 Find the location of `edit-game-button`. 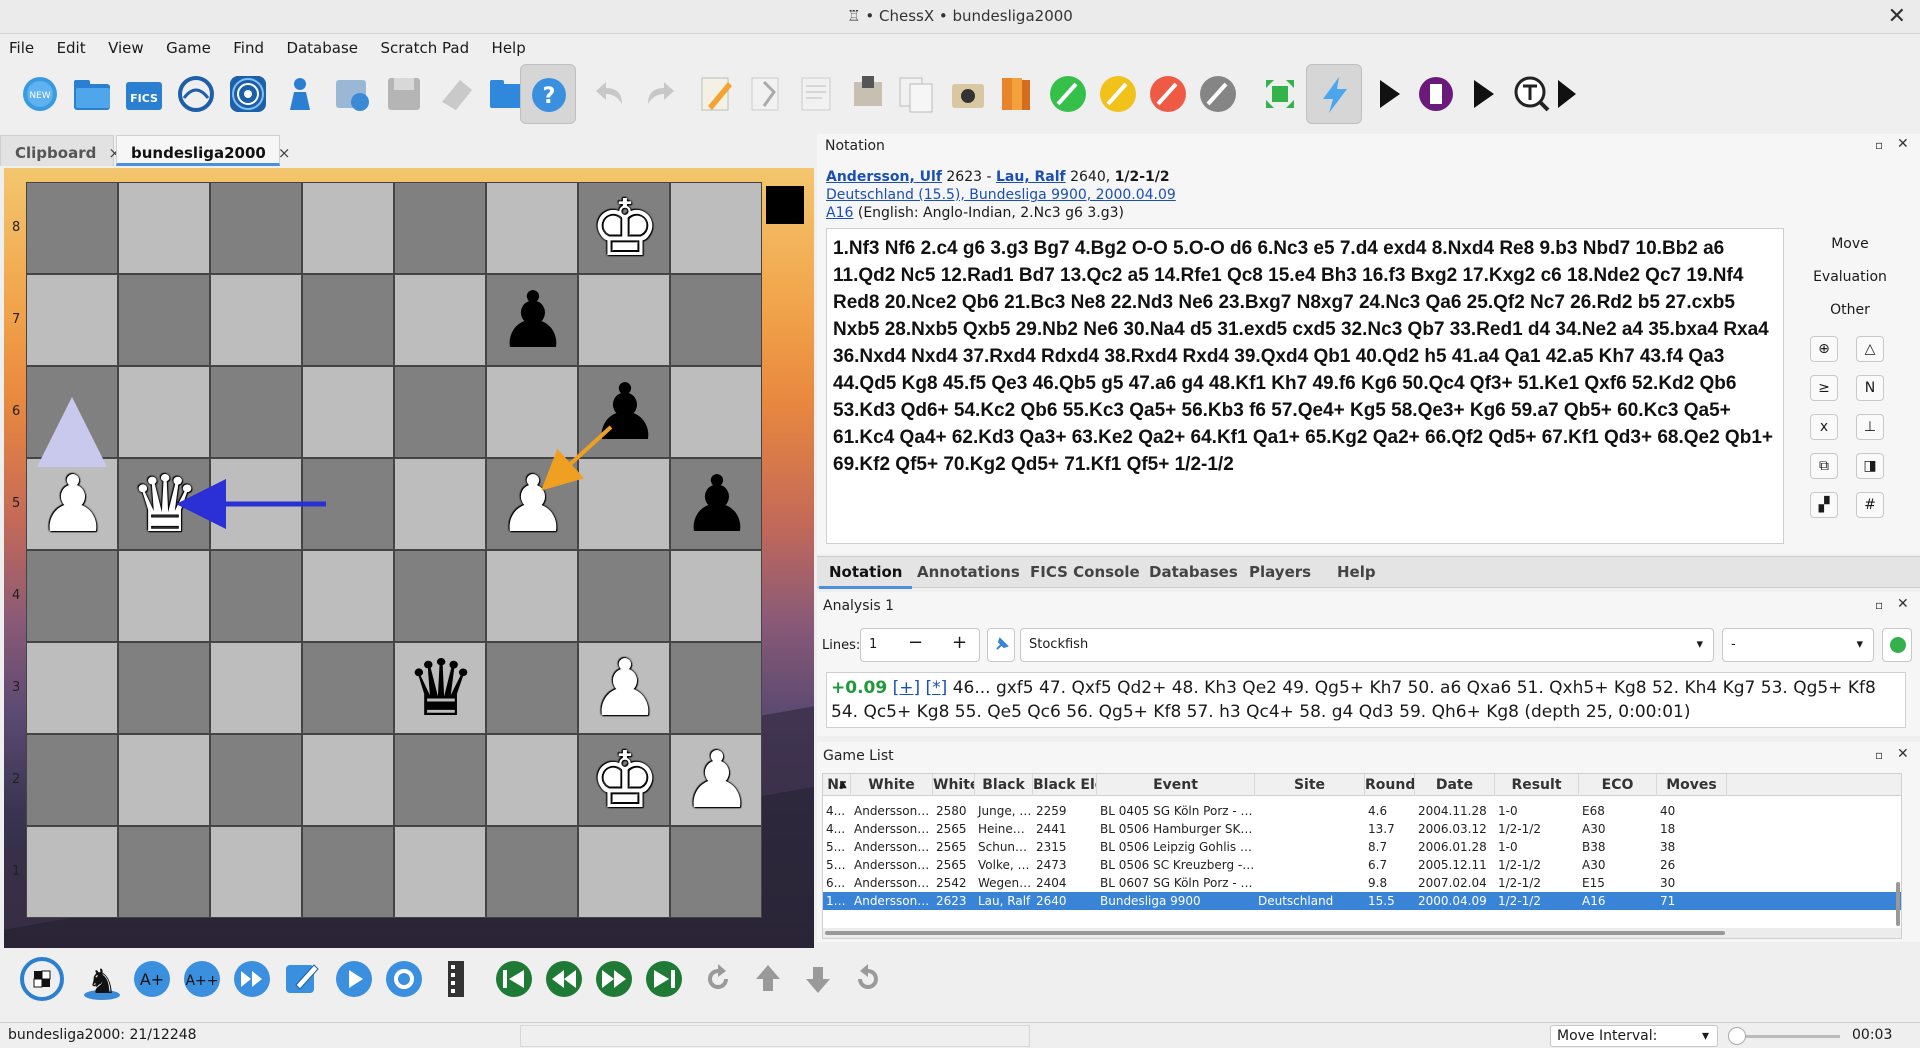

edit-game-button is located at coordinates (716, 94).